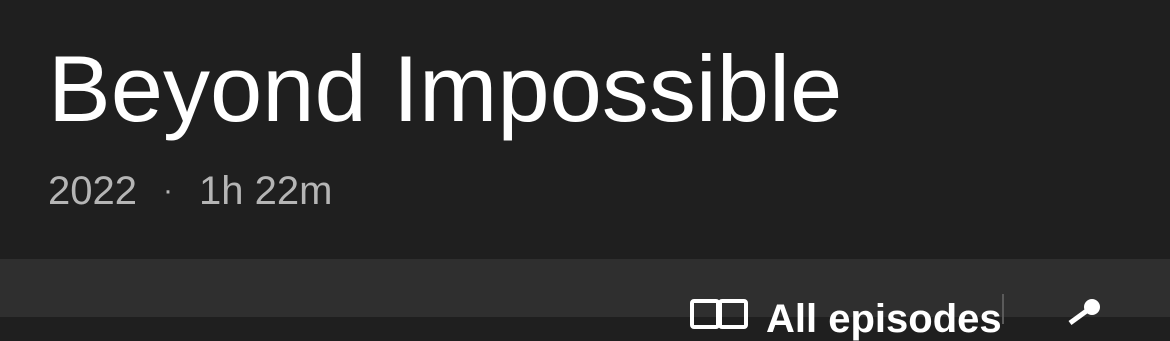 This screenshot has width=1170, height=341. Describe the element at coordinates (190, 191) in the screenshot. I see `movie-meta: 2022 · 1h 22m` at that location.